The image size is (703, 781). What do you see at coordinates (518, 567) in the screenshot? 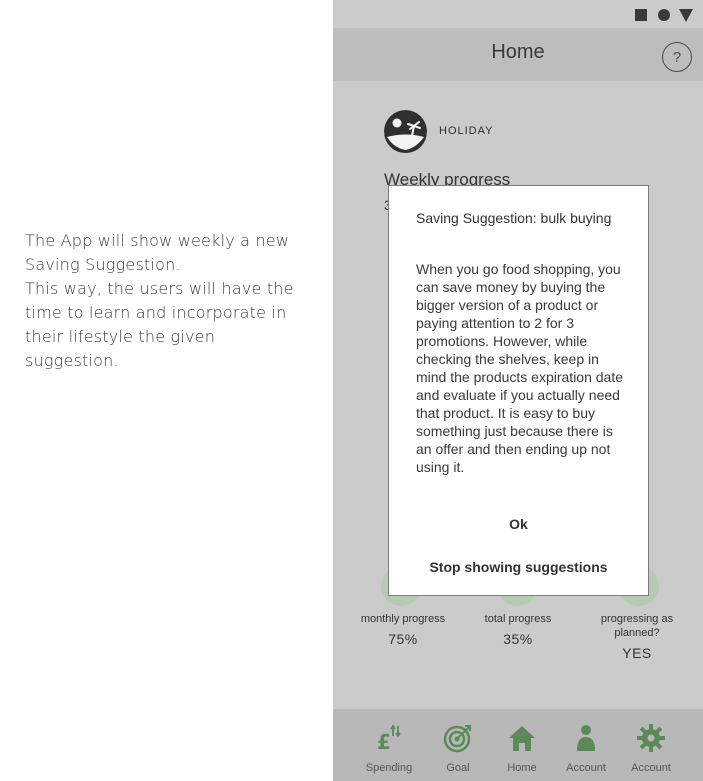
I see `stop-suggestions-button: Stop showing suggestions` at bounding box center [518, 567].